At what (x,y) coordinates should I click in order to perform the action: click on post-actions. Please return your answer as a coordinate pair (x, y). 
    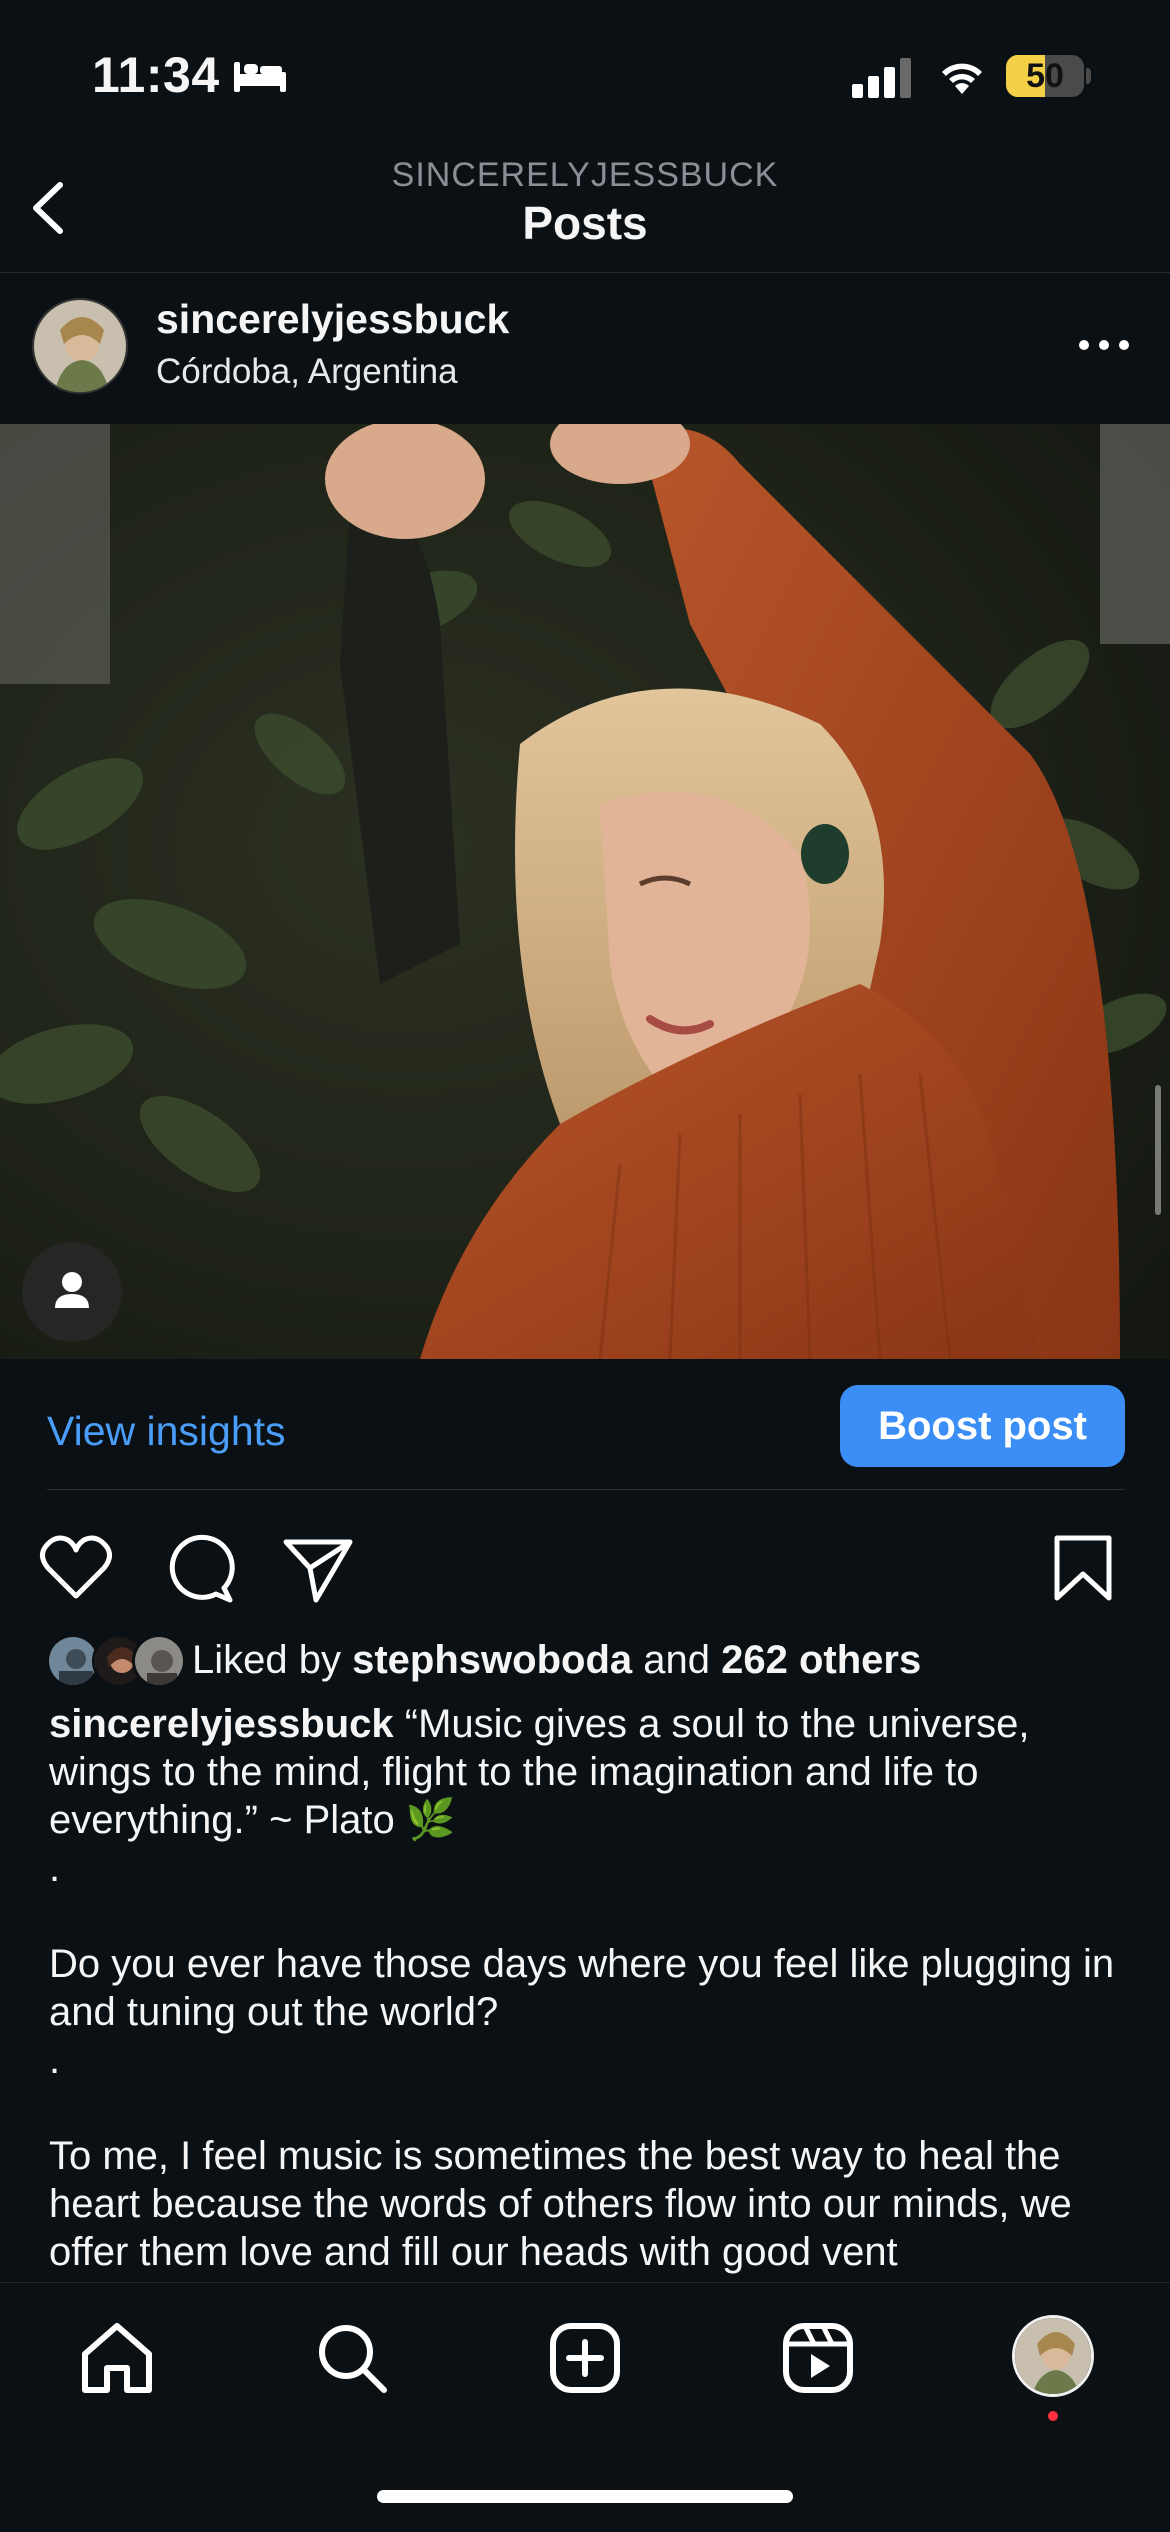
    Looking at the image, I should click on (585, 1565).